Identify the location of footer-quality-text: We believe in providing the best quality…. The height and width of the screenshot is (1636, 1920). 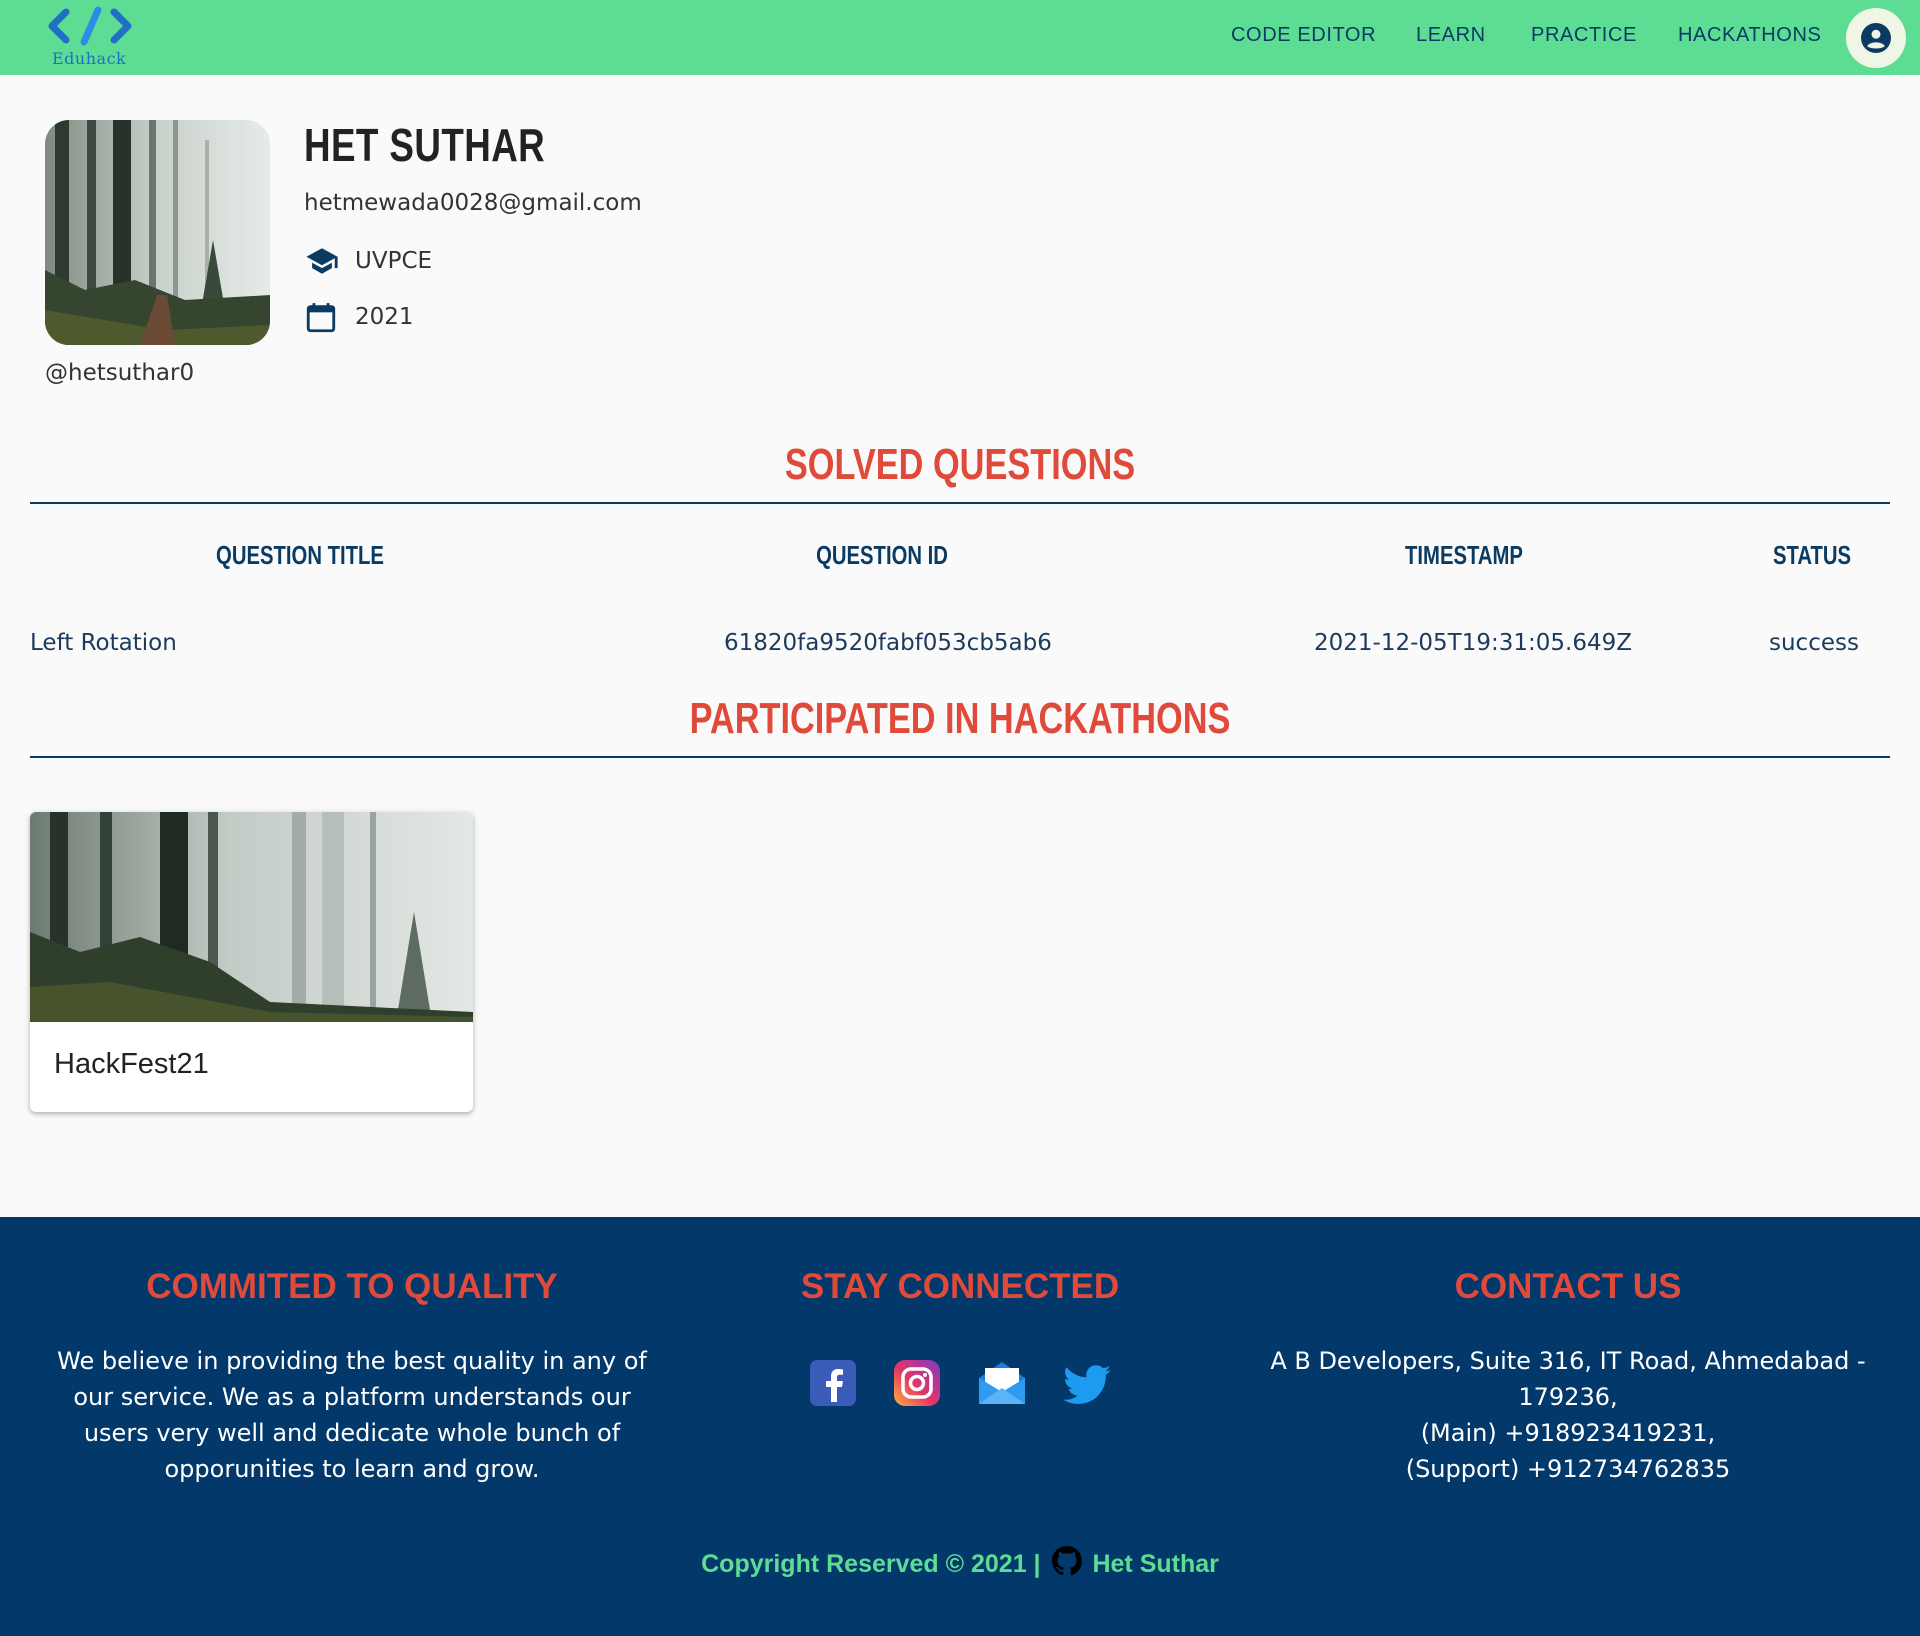
(352, 1415).